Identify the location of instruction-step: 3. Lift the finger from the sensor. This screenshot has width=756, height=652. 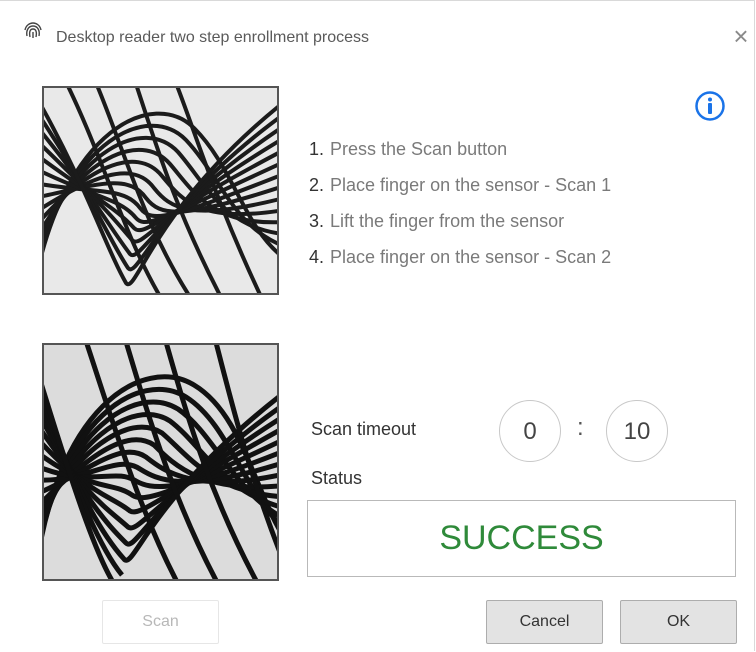
(437, 221).